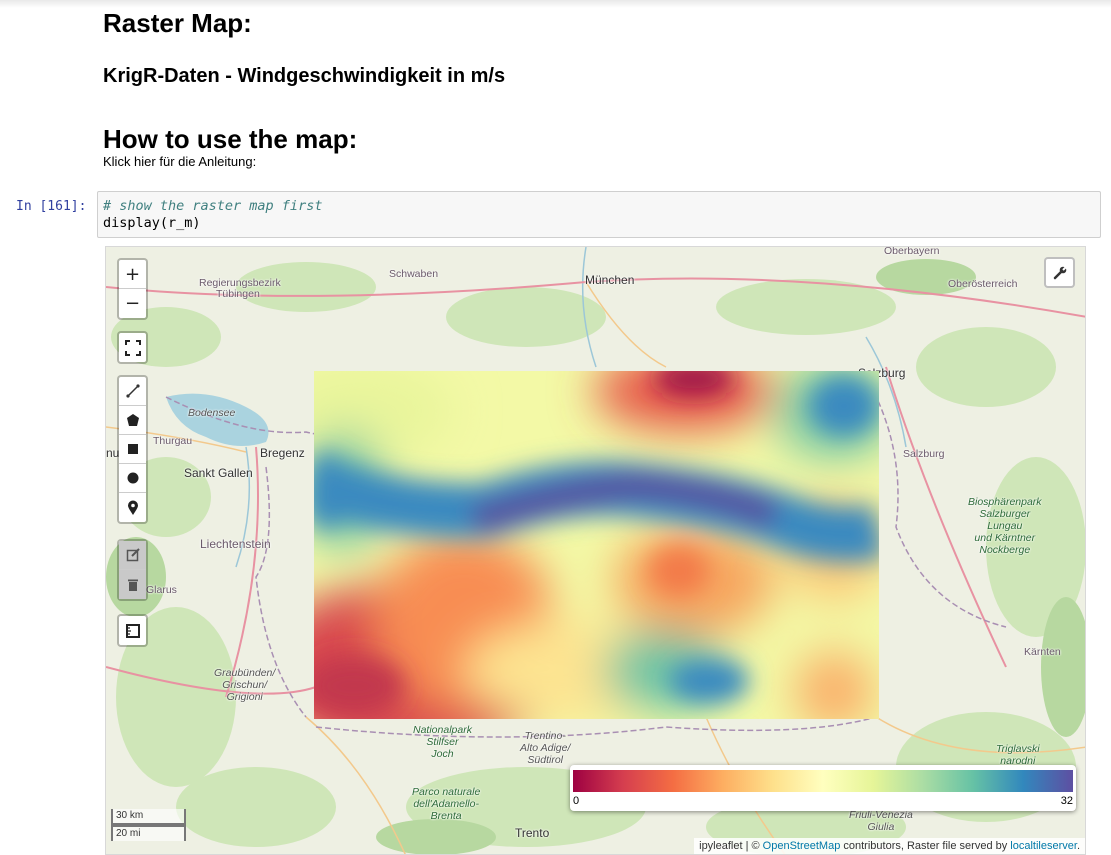  I want to click on marker-icon, so click(132, 507).